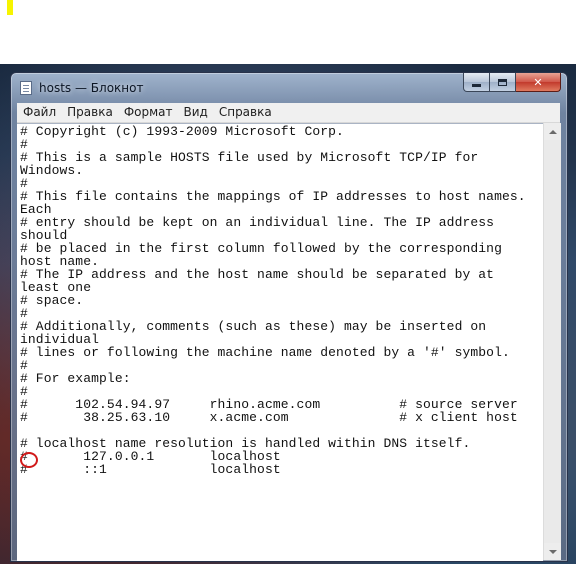 The height and width of the screenshot is (564, 576). I want to click on red-circle-annotation, so click(29, 460).